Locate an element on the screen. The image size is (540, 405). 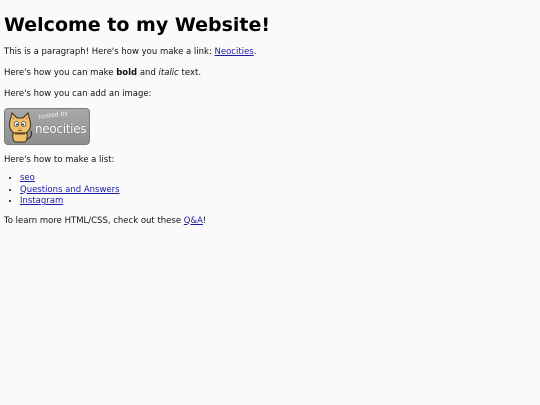
instagram-link: Instagram is located at coordinates (41, 201).